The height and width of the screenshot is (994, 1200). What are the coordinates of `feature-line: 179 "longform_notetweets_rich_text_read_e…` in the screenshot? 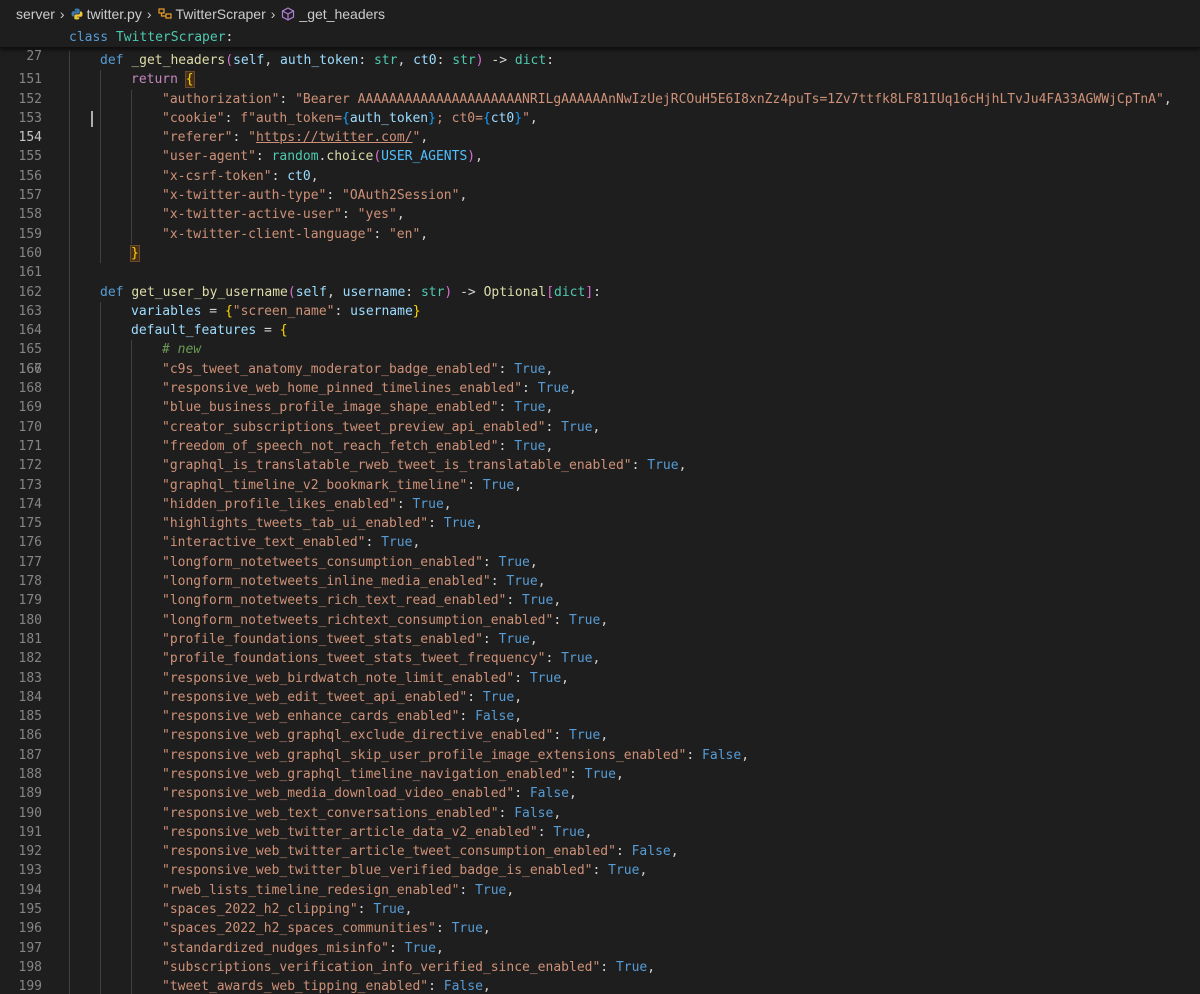 It's located at (600, 601).